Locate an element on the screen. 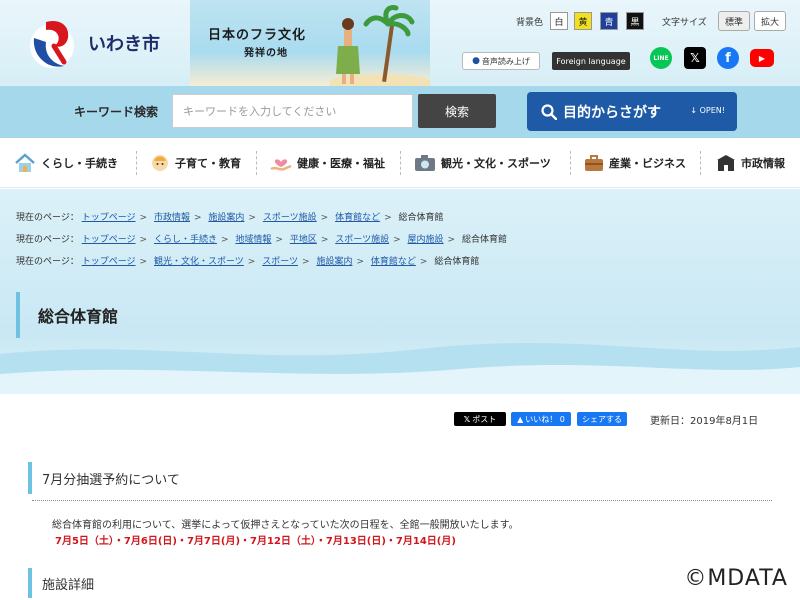  nav-item-life: くらし・手続き is located at coordinates (66, 163).